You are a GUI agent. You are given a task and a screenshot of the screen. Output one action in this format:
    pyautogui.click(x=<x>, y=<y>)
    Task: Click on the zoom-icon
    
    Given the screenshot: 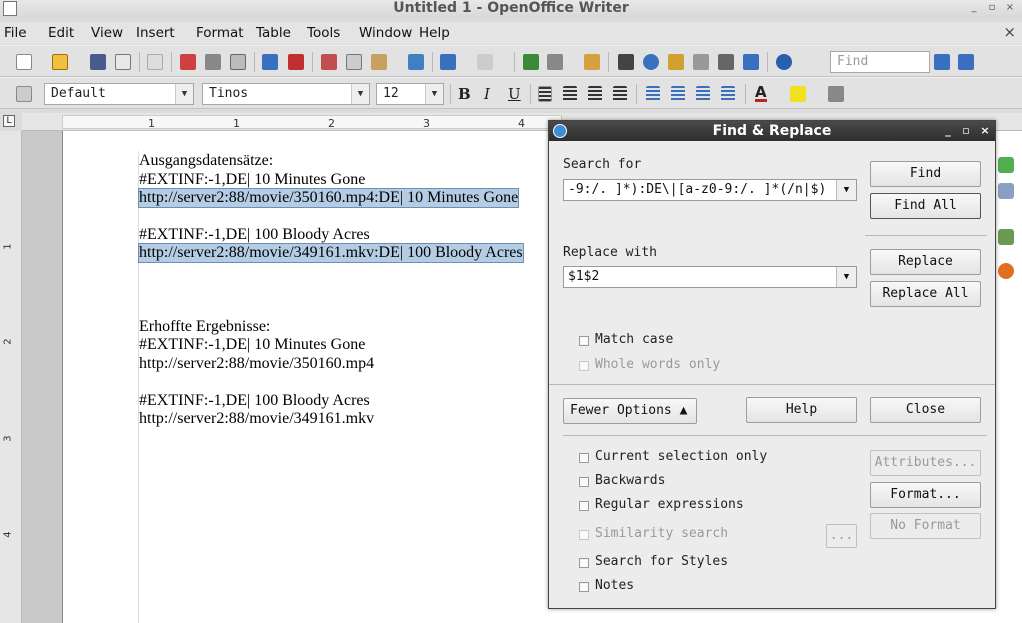 What is the action you would take?
    pyautogui.click(x=751, y=62)
    